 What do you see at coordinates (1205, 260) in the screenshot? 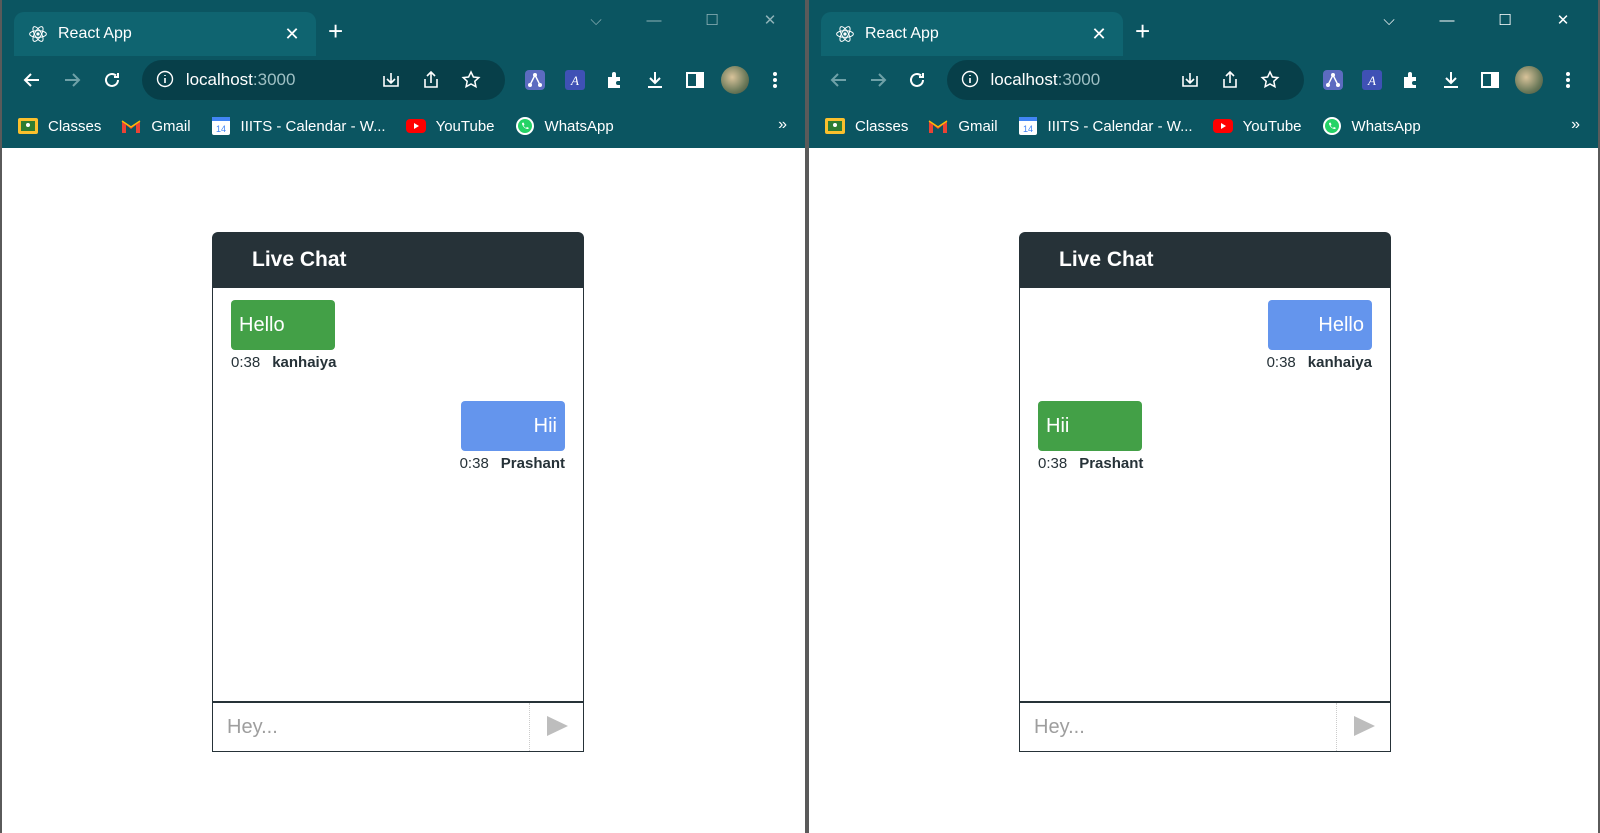
I see `chat-header: Live Chat` at bounding box center [1205, 260].